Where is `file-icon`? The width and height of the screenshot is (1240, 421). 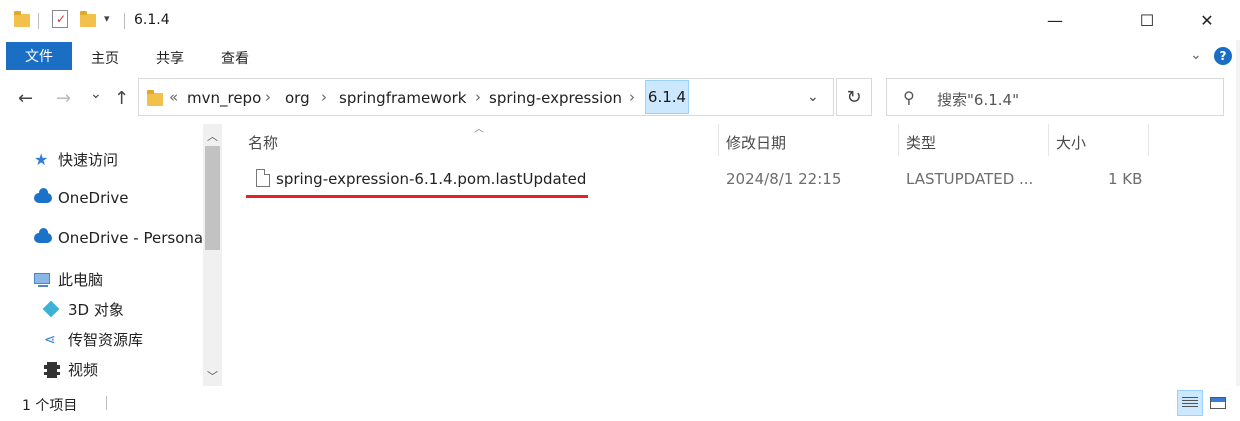
file-icon is located at coordinates (263, 178).